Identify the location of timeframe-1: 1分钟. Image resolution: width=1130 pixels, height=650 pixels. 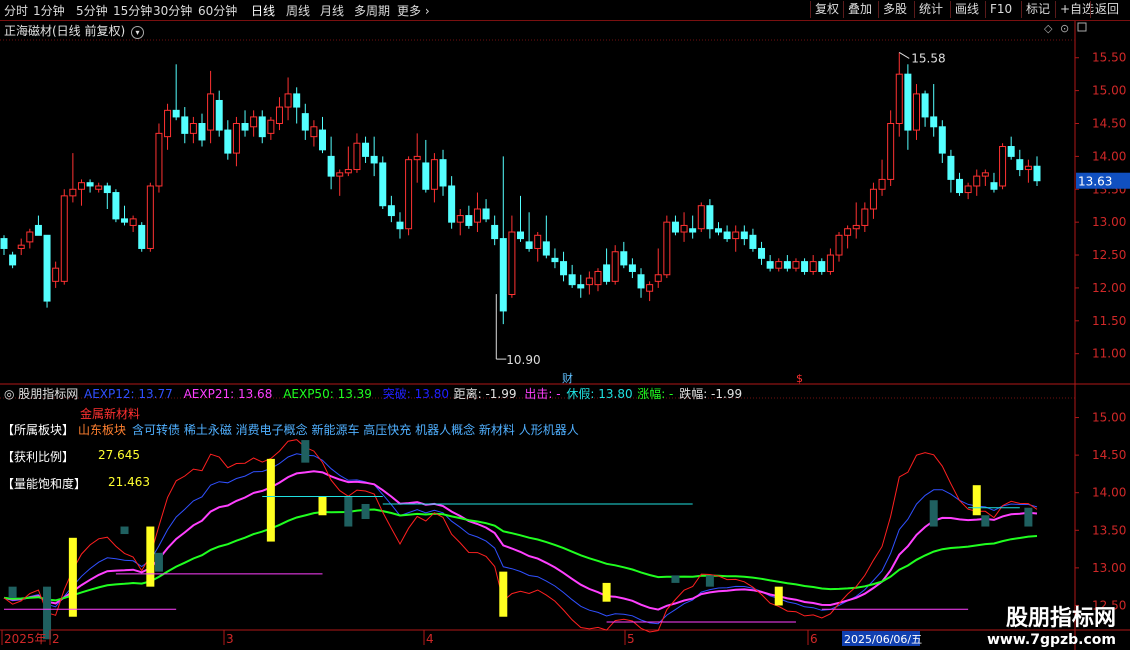
(49, 10).